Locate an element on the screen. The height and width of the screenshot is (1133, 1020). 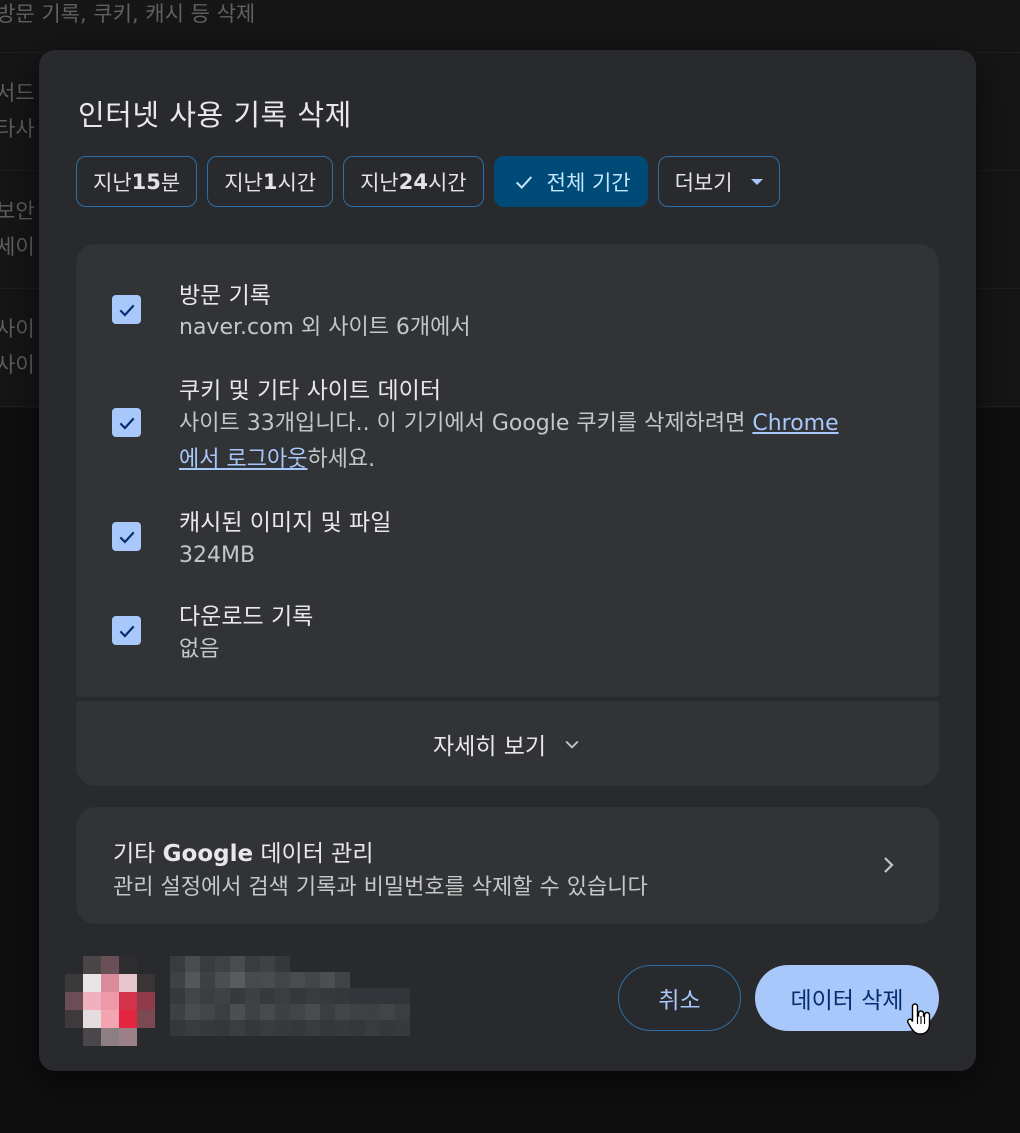
chip-number: 24 is located at coordinates (413, 181).